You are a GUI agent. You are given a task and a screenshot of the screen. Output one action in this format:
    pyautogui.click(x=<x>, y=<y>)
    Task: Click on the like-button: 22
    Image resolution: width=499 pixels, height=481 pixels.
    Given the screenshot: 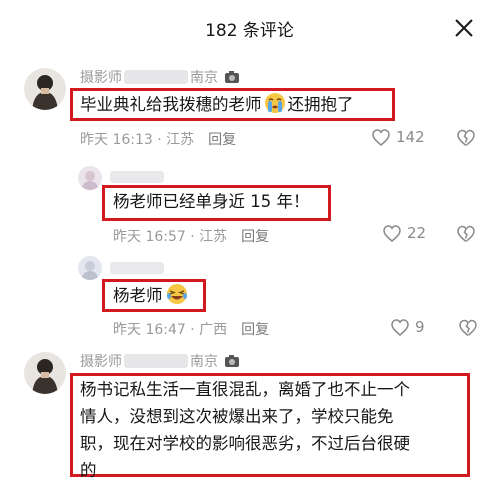 What is the action you would take?
    pyautogui.click(x=404, y=233)
    